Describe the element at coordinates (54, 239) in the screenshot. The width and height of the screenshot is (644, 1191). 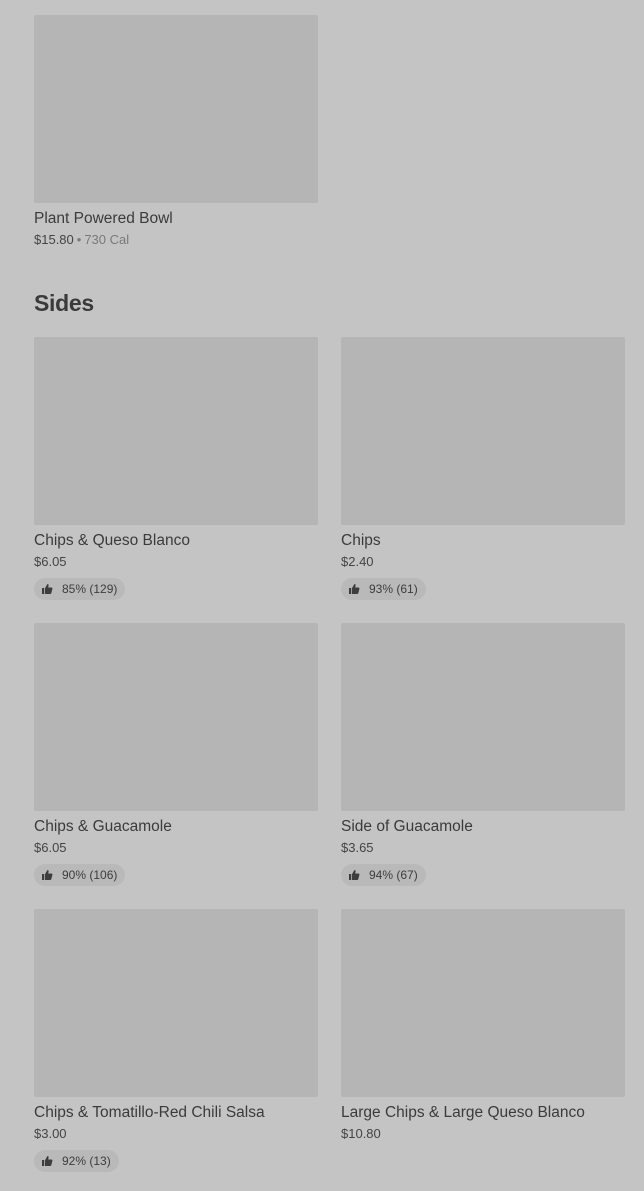
I see `item-price: $15.80` at that location.